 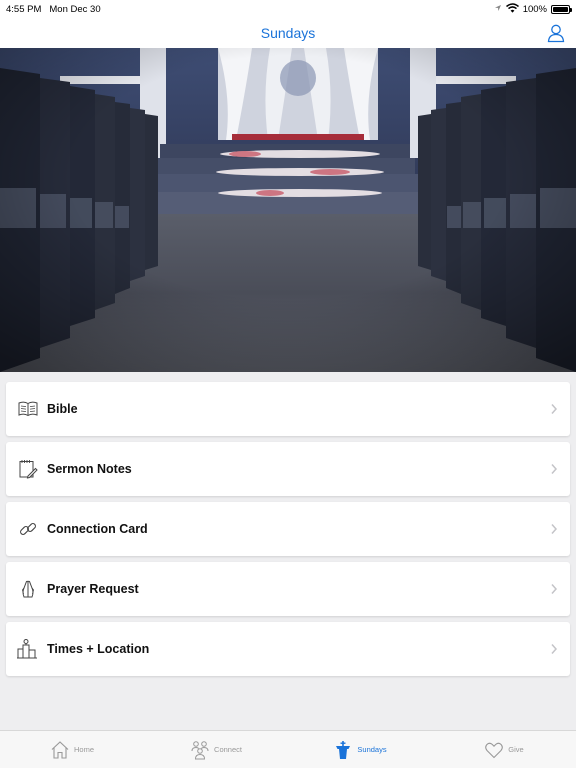 I want to click on house-icon, so click(x=60, y=750).